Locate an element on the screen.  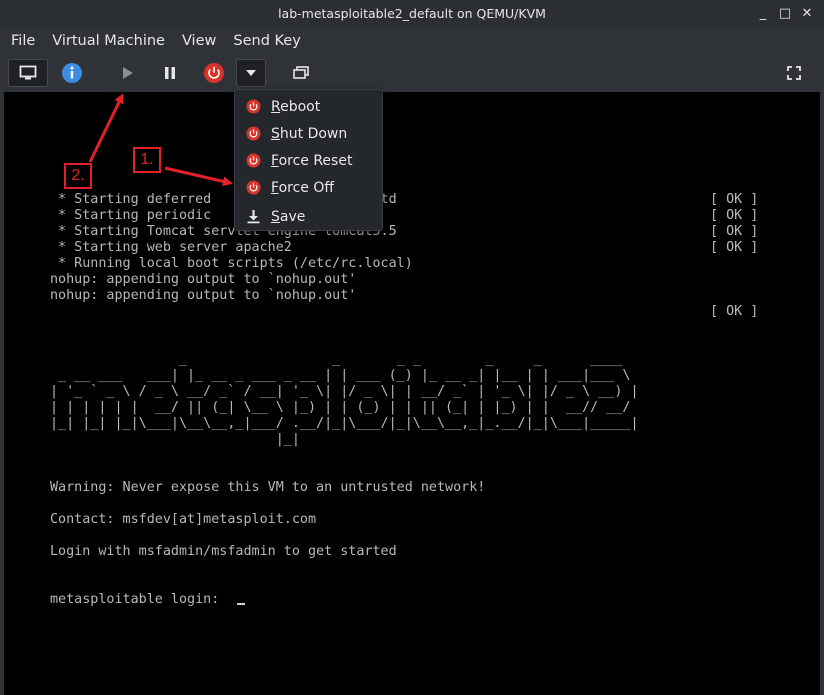
console-line: Contact: msfdev[at]metasploit.com is located at coordinates (183, 519).